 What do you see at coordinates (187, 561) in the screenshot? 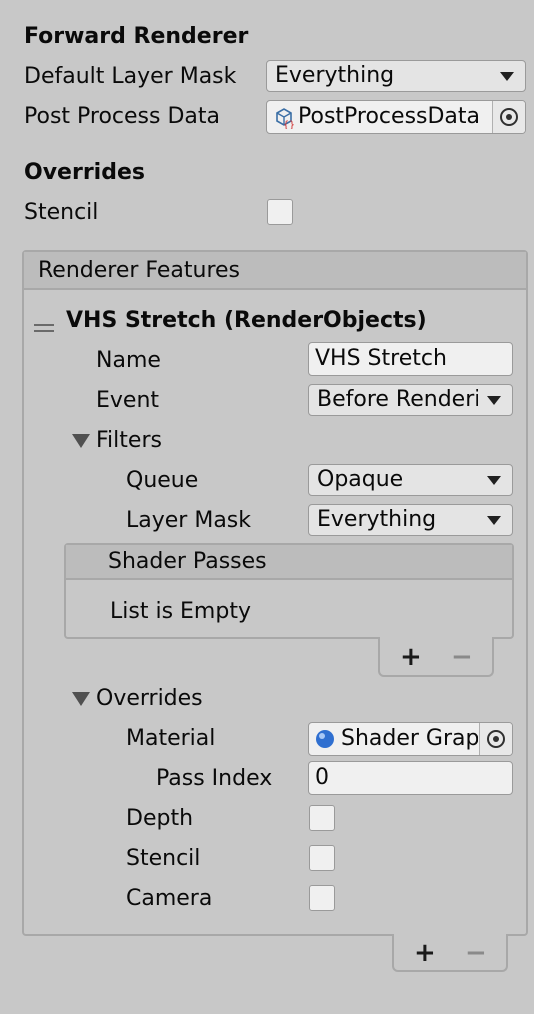
I see `shader-passes-header-label: Shader Passes` at bounding box center [187, 561].